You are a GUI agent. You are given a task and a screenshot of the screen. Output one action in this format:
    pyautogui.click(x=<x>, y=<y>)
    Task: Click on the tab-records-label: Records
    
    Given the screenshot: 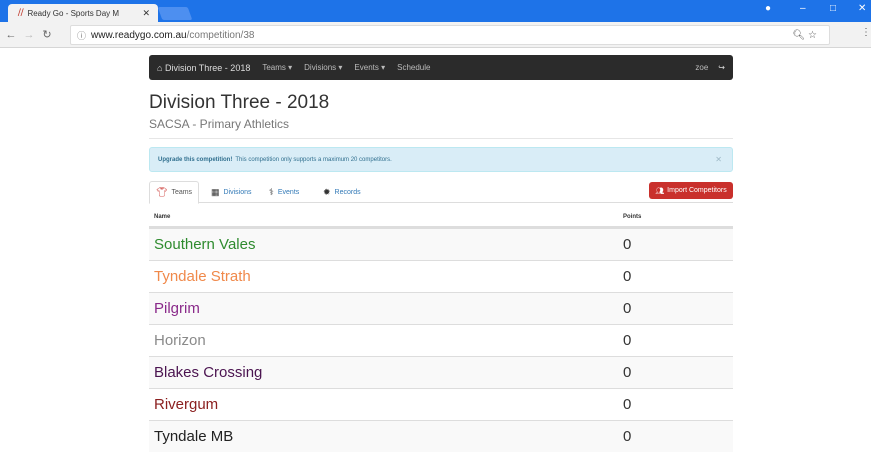 What is the action you would take?
    pyautogui.click(x=347, y=192)
    